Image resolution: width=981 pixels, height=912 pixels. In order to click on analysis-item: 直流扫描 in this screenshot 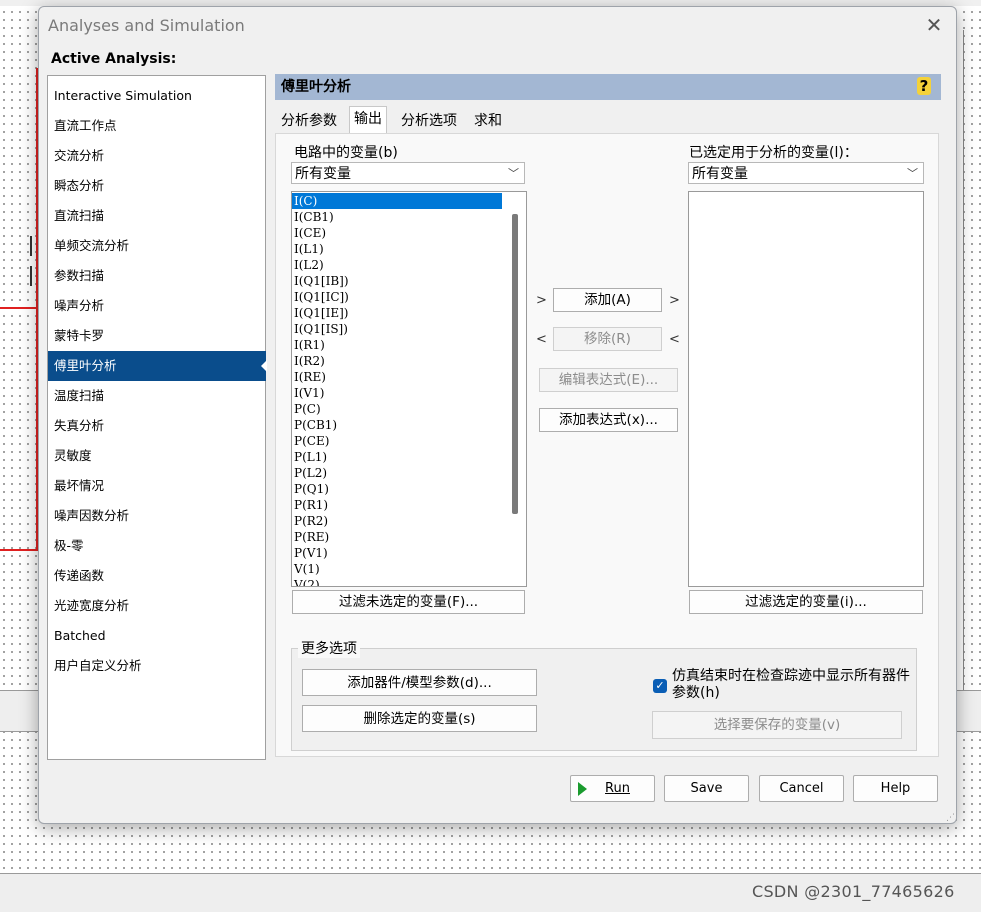, I will do `click(156, 216)`.